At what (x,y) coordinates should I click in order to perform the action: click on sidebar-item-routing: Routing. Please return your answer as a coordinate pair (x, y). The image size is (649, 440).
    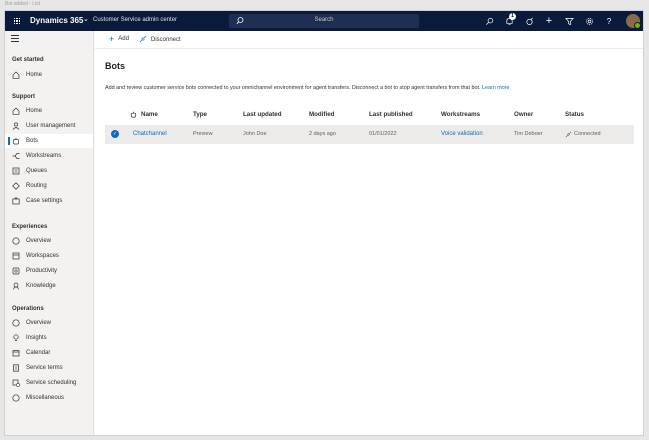
    Looking at the image, I should click on (49, 186).